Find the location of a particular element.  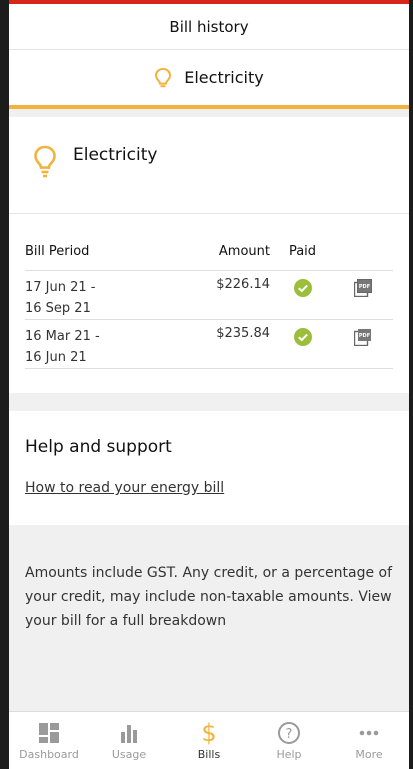

table-row: 16 Mar 21 - 16 Jun 21 $235.84 PDF is located at coordinates (209, 344).